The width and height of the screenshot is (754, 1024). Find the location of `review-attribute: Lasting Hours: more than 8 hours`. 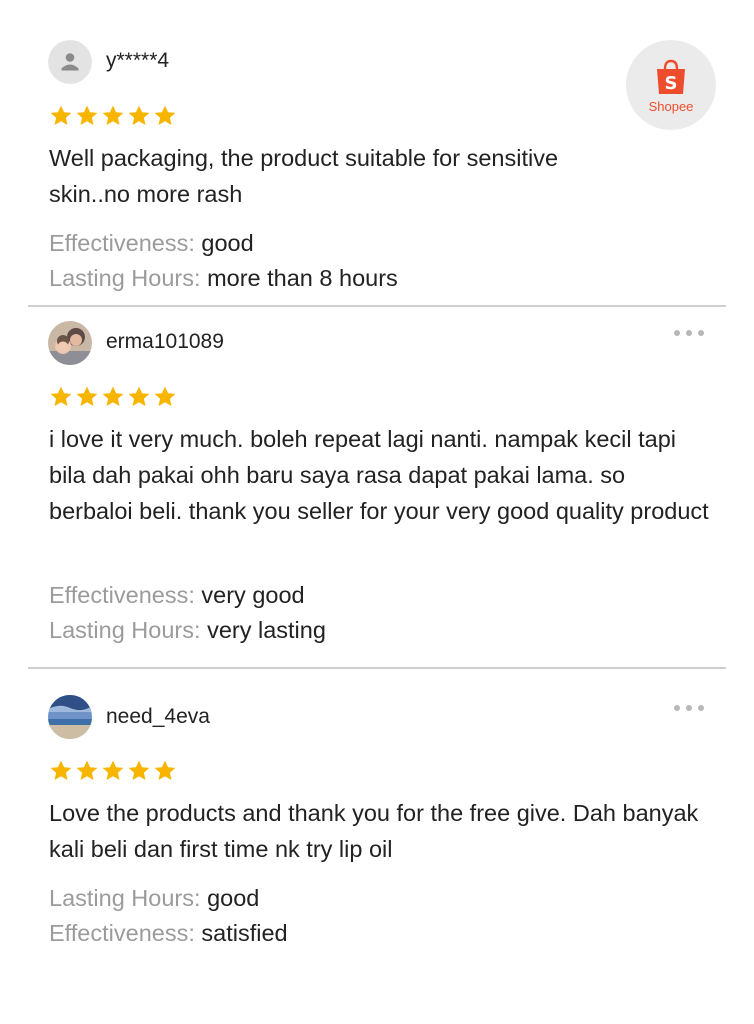

review-attribute: Lasting Hours: more than 8 hours is located at coordinates (223, 278).